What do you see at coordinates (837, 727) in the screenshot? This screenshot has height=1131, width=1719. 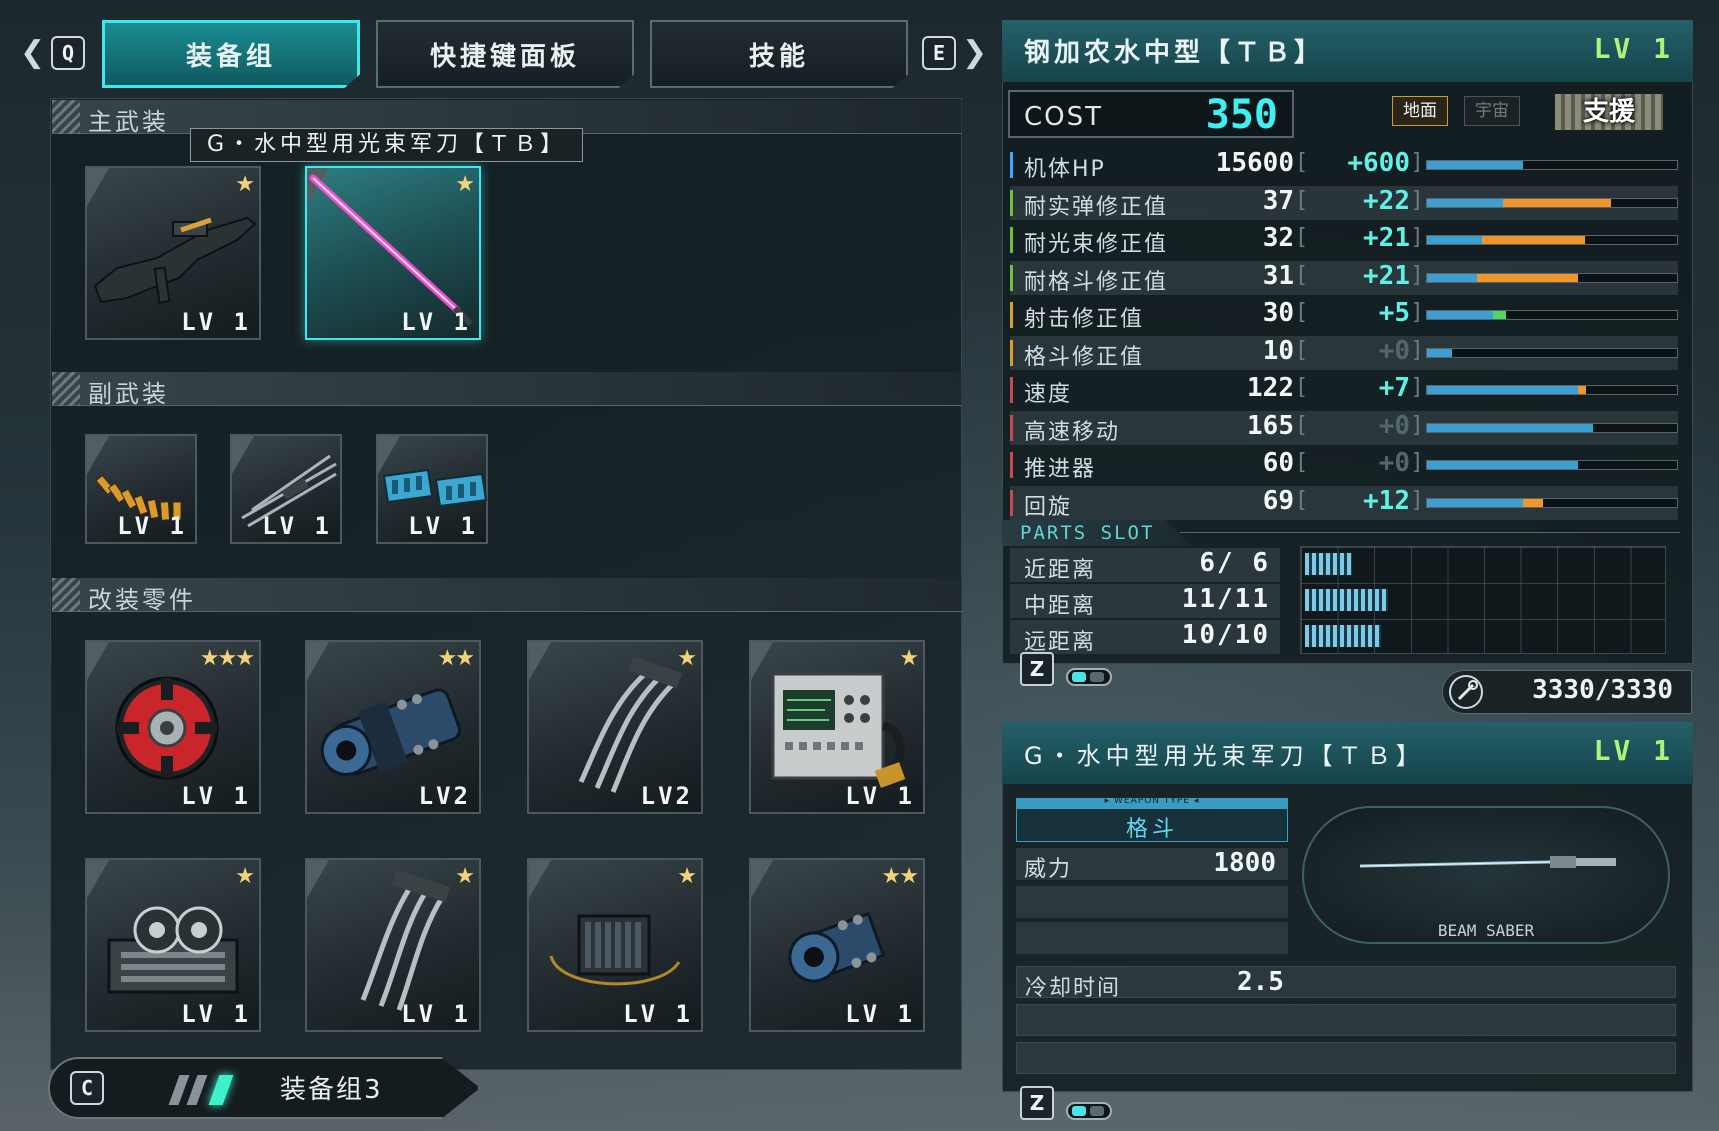 I see `part-slot-4: ★ LV 1` at bounding box center [837, 727].